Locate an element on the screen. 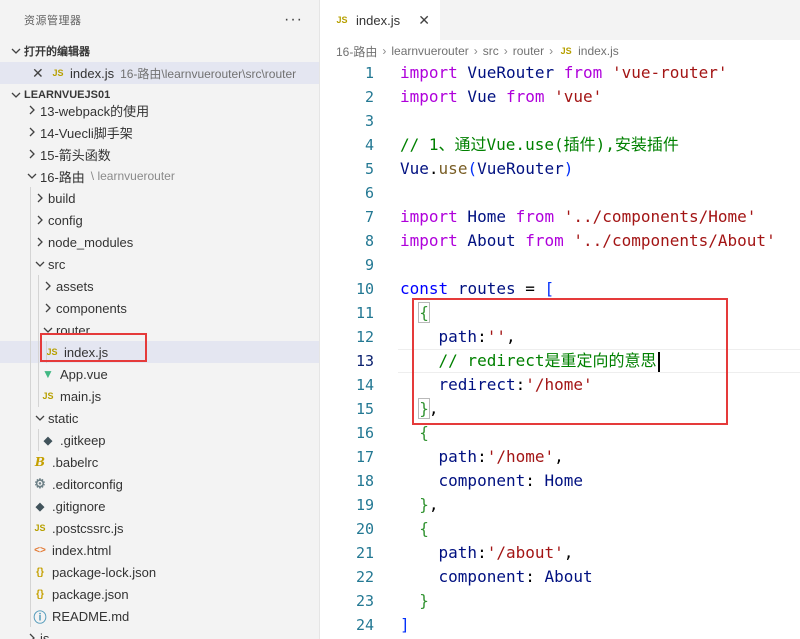 The image size is (800, 639). tree-folder: components is located at coordinates (159, 308).